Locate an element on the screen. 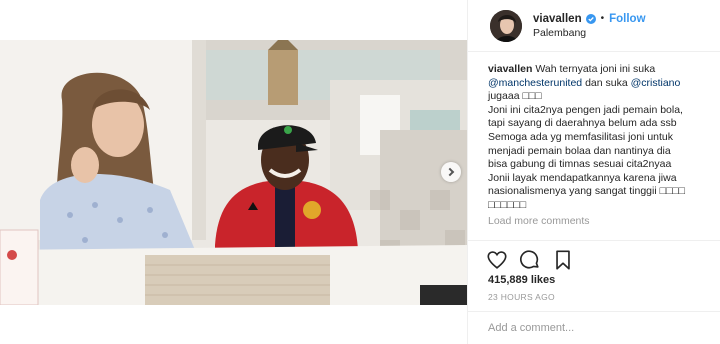 This screenshot has height=344, width=720. chevron-right-icon is located at coordinates (450, 172).